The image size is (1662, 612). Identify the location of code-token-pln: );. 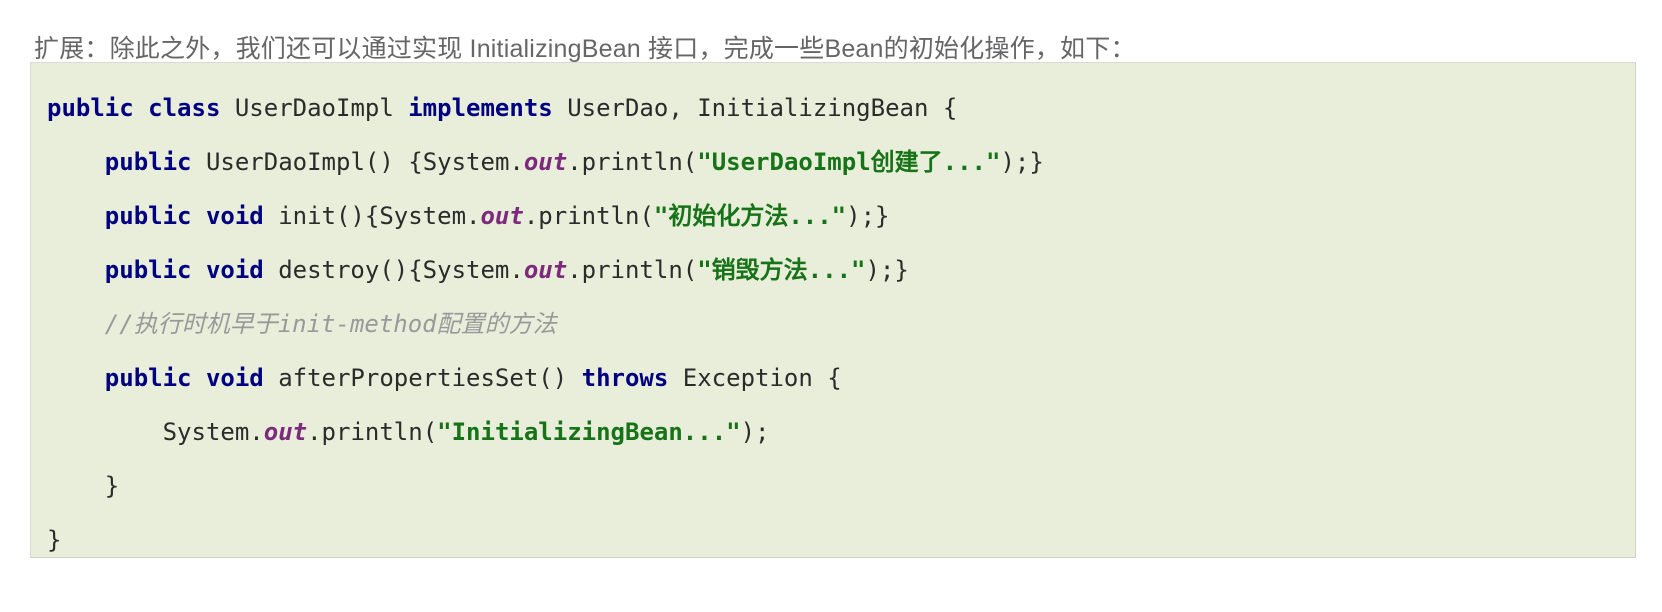
(755, 432).